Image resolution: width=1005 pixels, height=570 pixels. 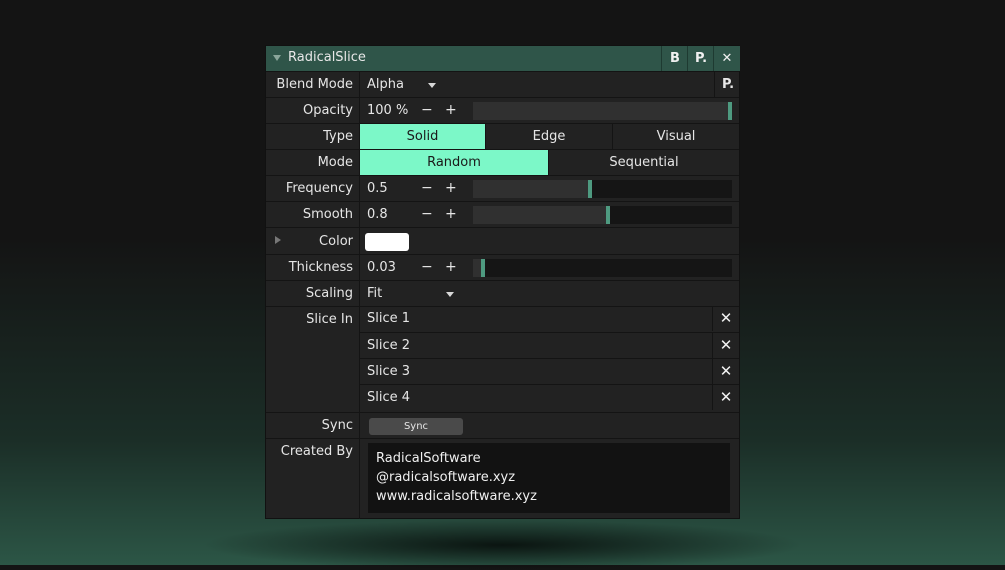 What do you see at coordinates (454, 162) in the screenshot?
I see `mode-option-random: Random` at bounding box center [454, 162].